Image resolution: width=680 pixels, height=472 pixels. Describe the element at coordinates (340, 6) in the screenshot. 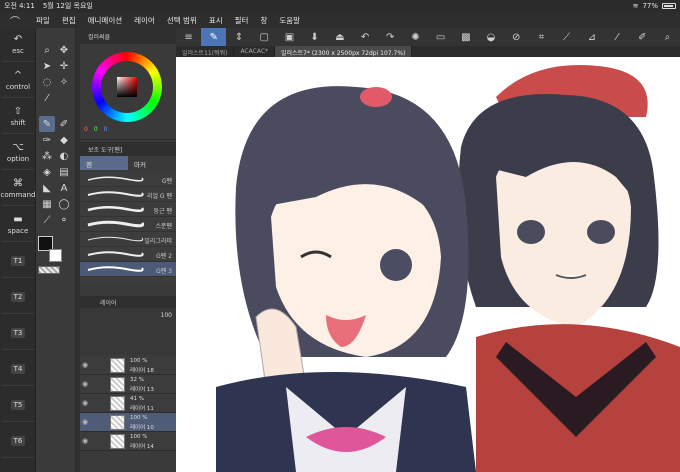

I see `status-bar: 오전 4:11 5월 12일 목요일 ≋ 77%` at that location.